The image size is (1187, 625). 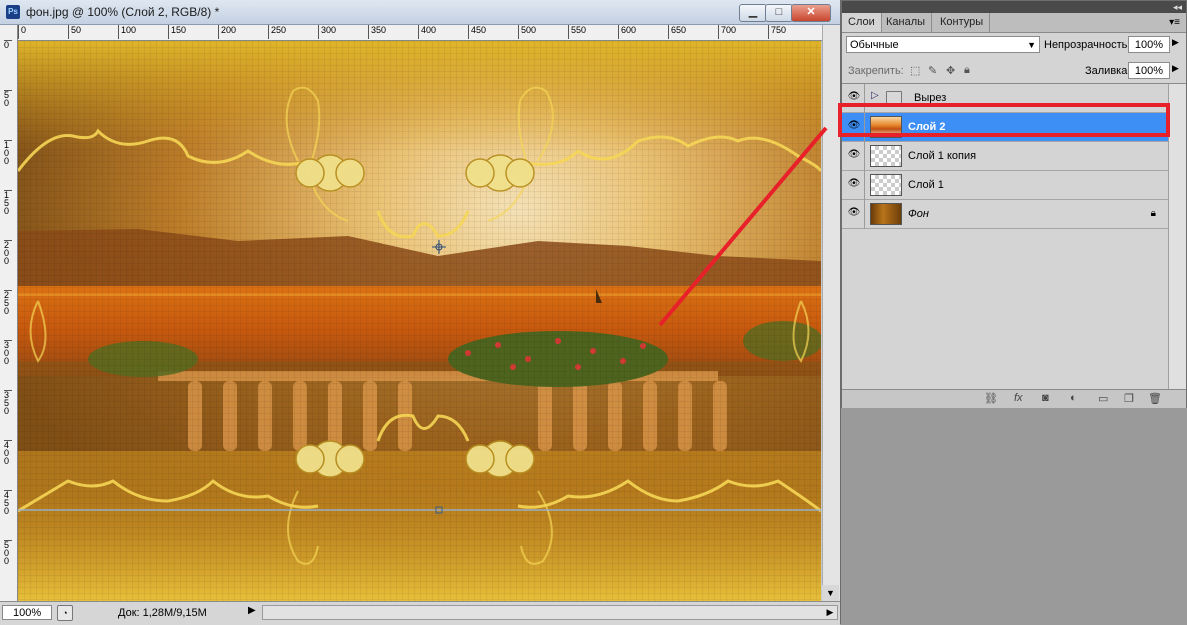 I want to click on panel-bottom-toolbar: ⛓ fx ◙ ◐ ▭ ❐ 🗑︎, so click(x=1014, y=398).